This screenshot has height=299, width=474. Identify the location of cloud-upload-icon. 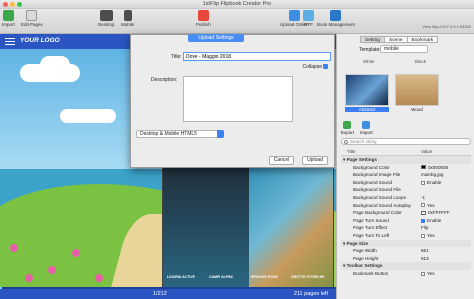
(294, 15).